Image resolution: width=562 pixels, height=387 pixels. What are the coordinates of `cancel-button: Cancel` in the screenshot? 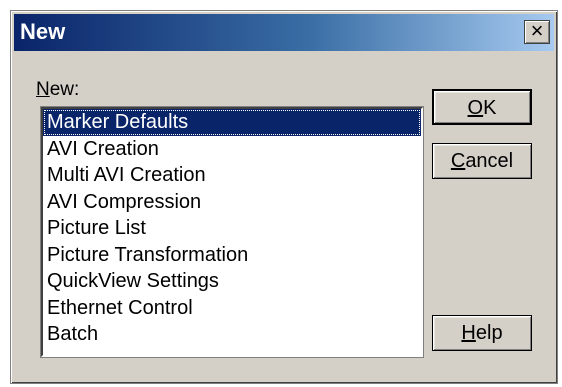 It's located at (482, 161).